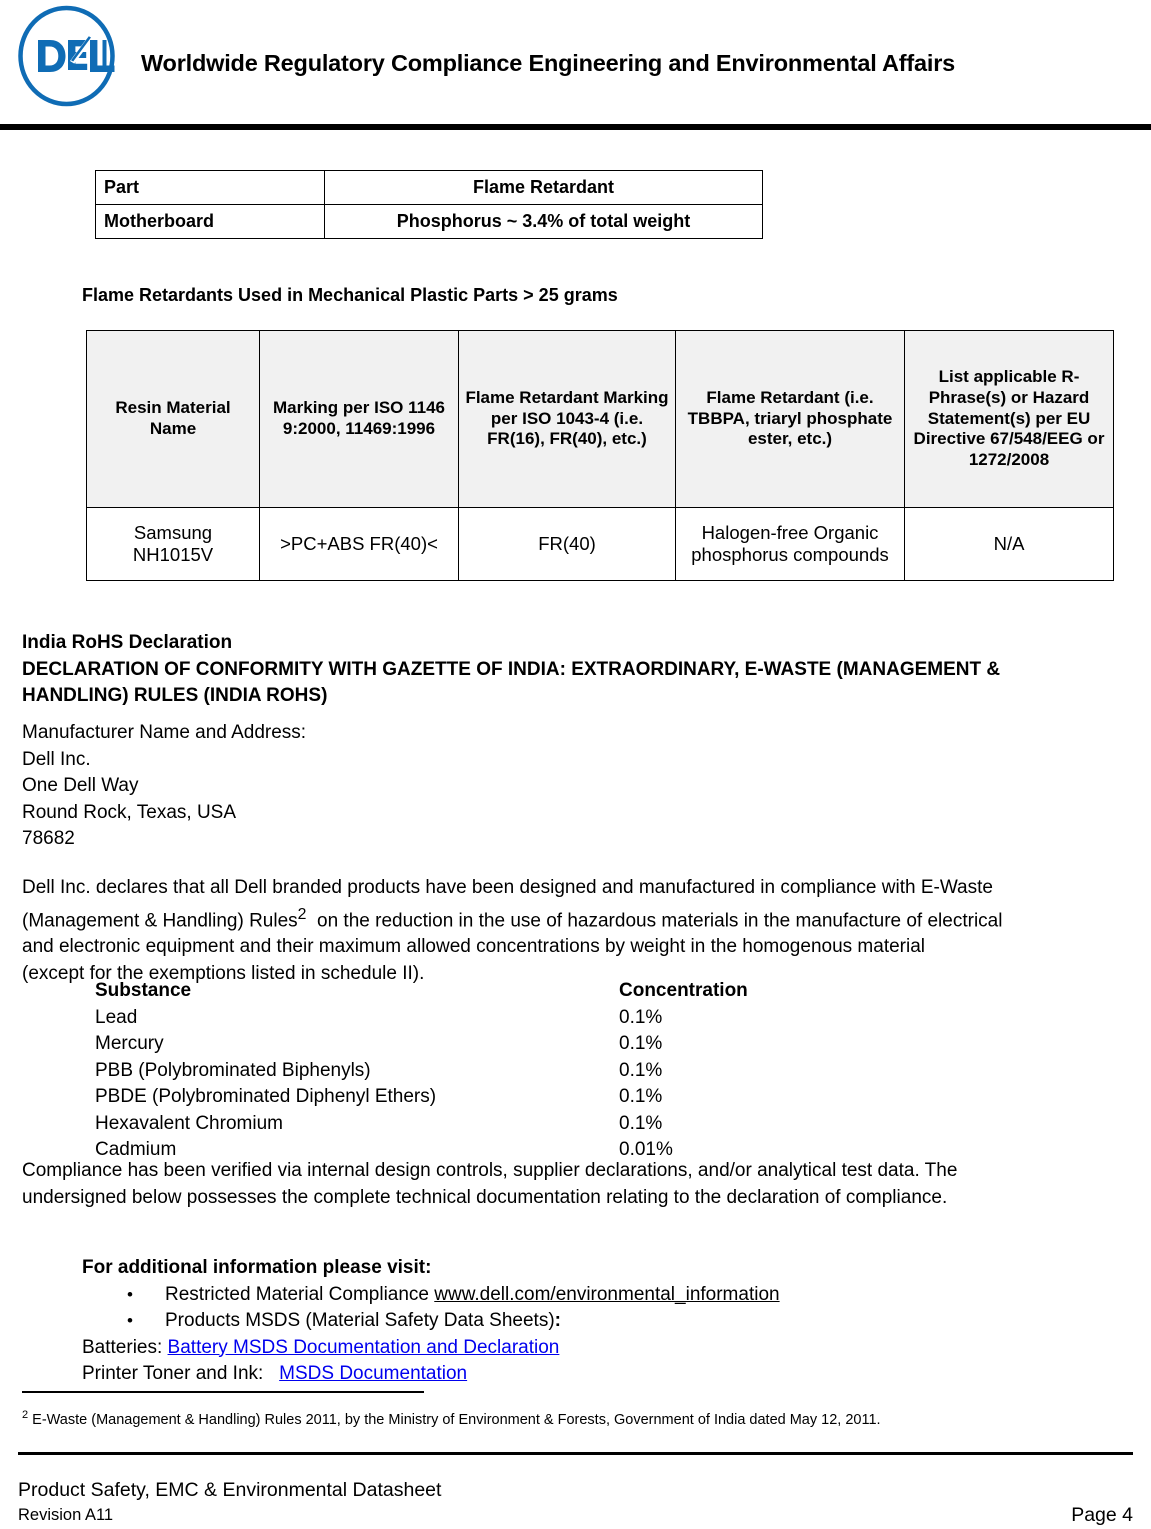  I want to click on printer-toner-label: Printer Toner and Ink:, so click(181, 1373).